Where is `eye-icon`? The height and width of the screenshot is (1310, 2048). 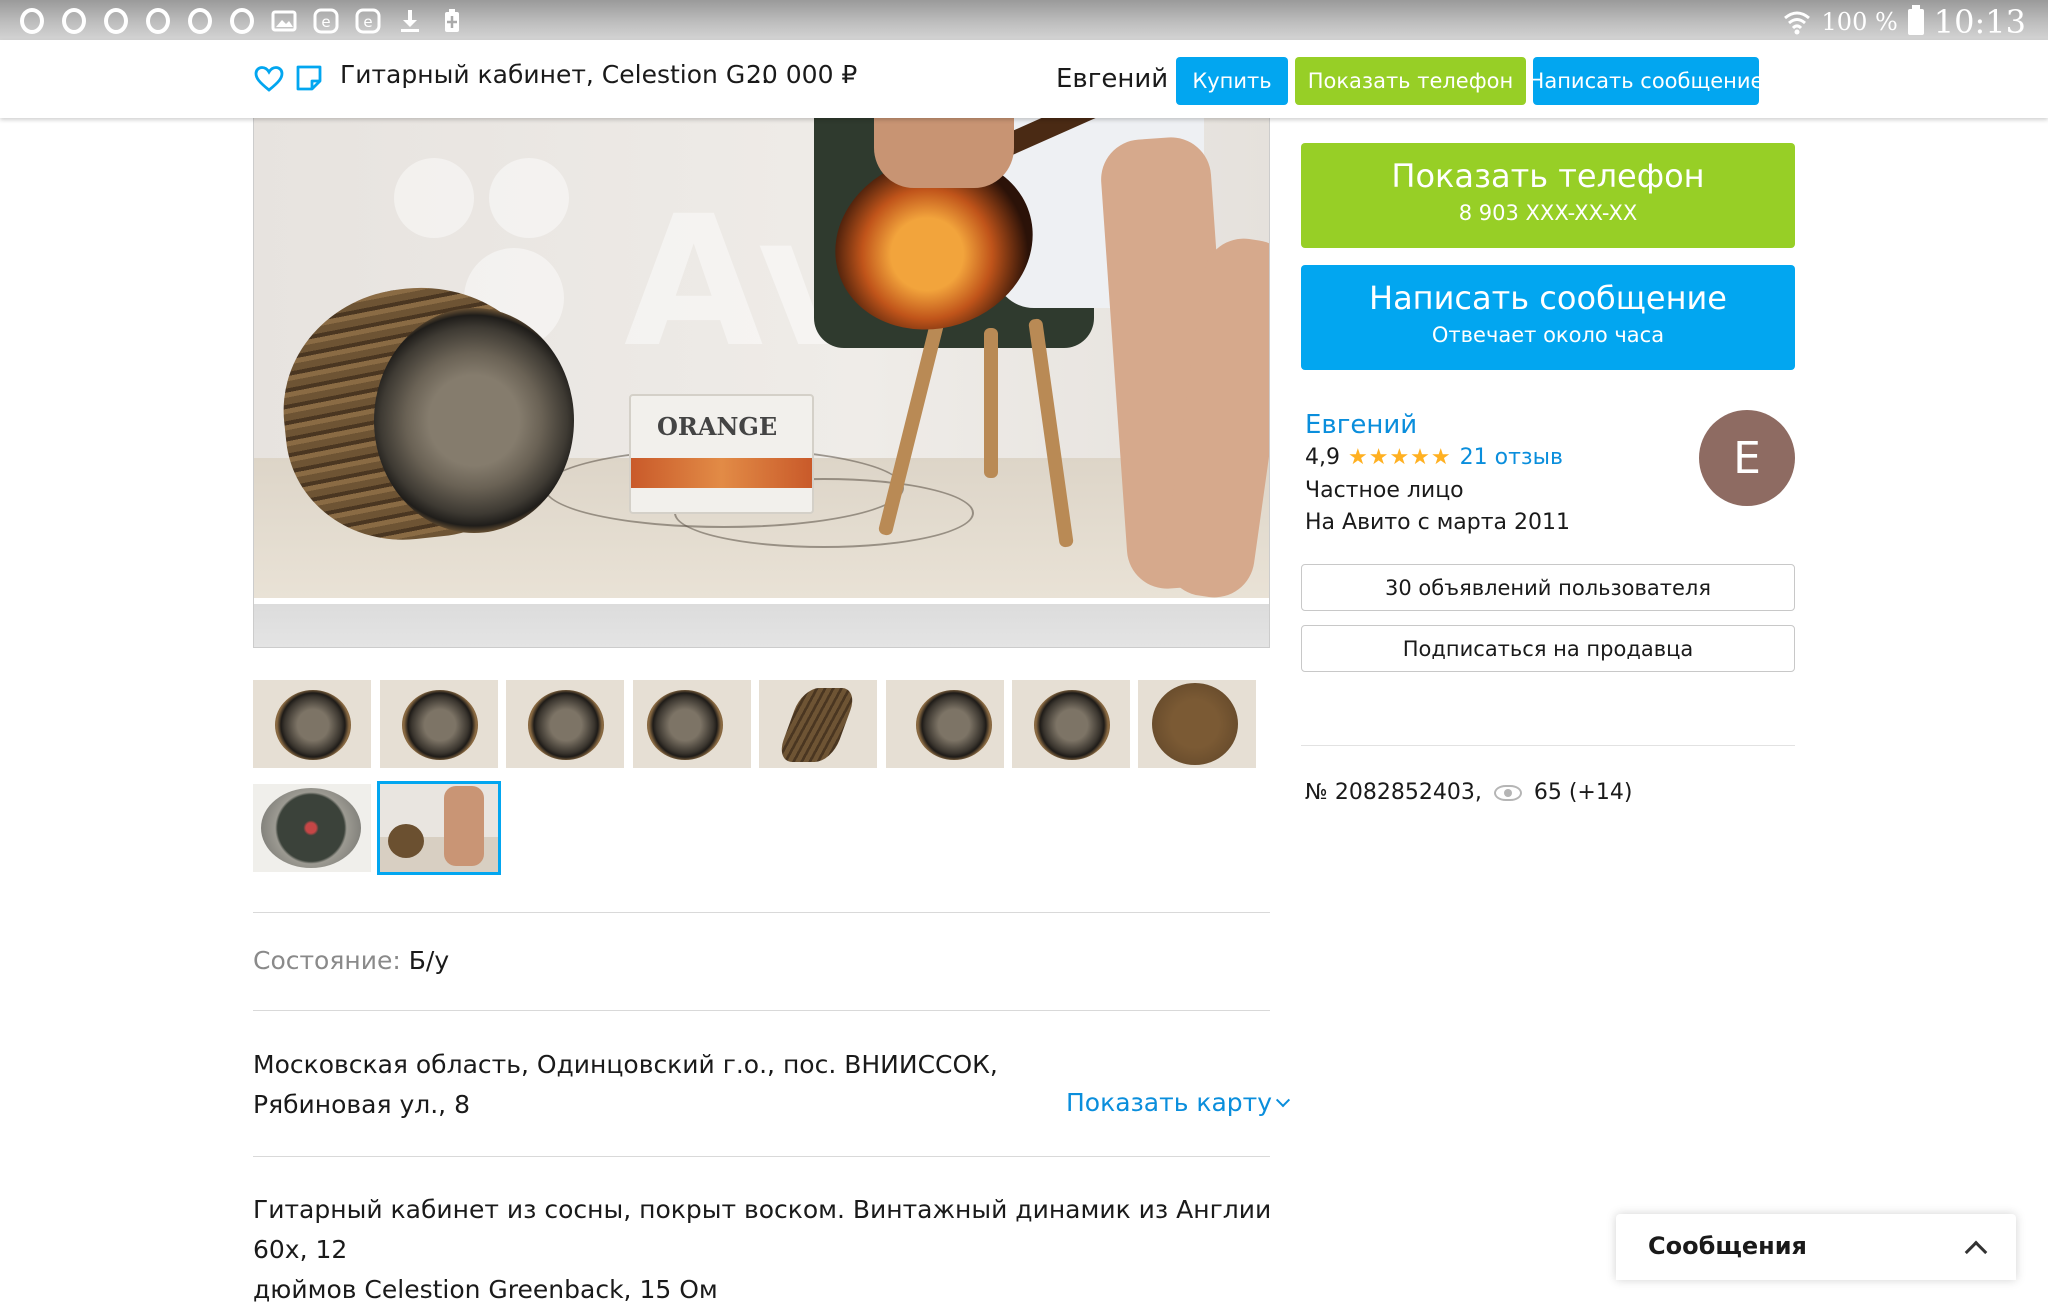
eye-icon is located at coordinates (1507, 792).